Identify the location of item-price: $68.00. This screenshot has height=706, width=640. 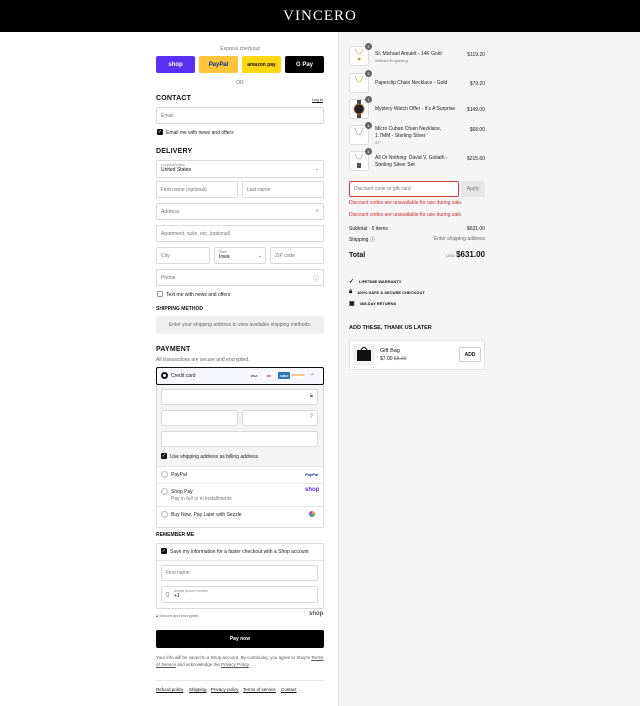
(477, 130).